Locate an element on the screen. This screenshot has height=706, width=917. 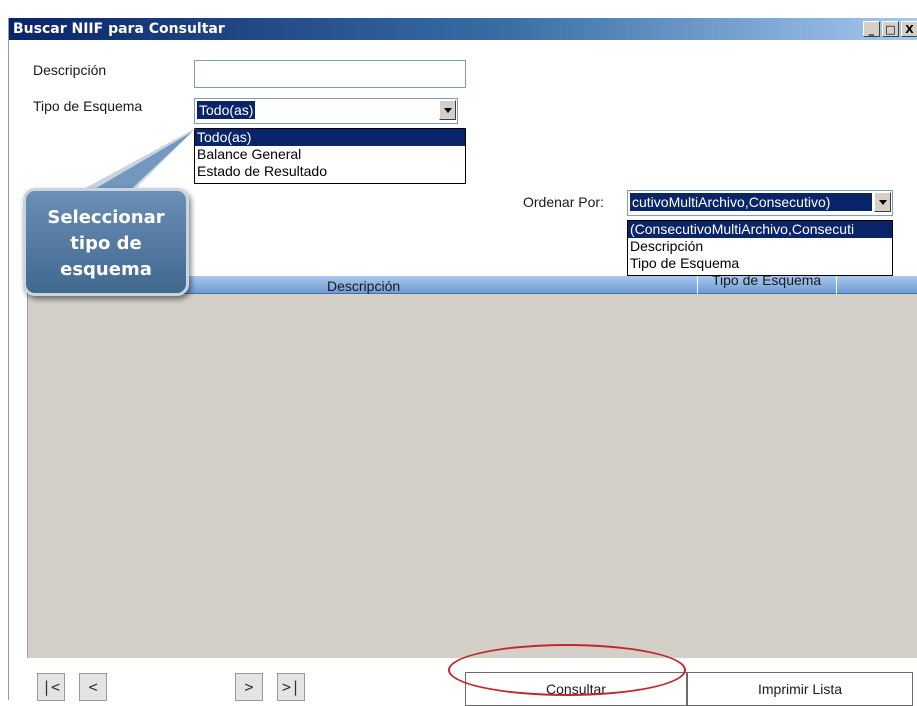
descripcion-input is located at coordinates (330, 74).